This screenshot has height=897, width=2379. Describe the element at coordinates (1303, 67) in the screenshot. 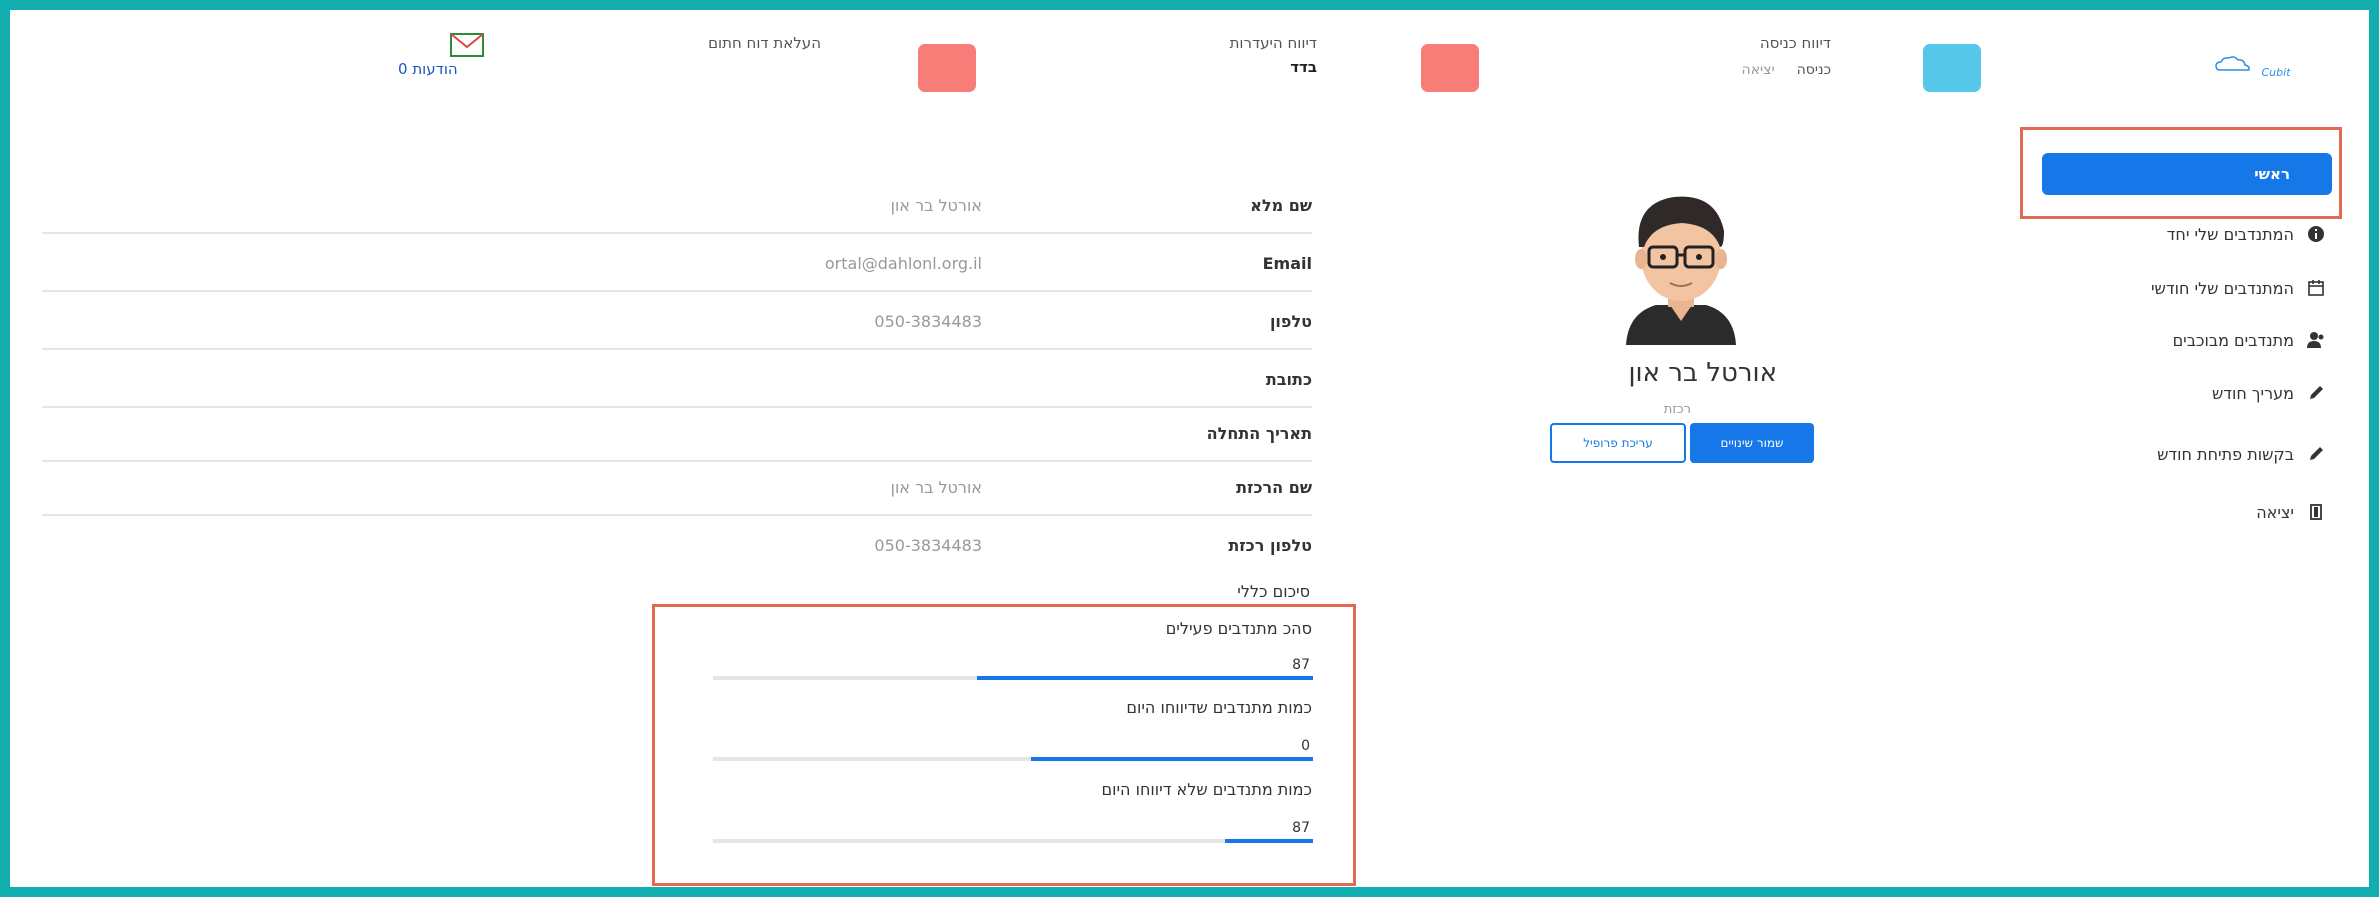

I see `absence-report-value: בדד` at that location.